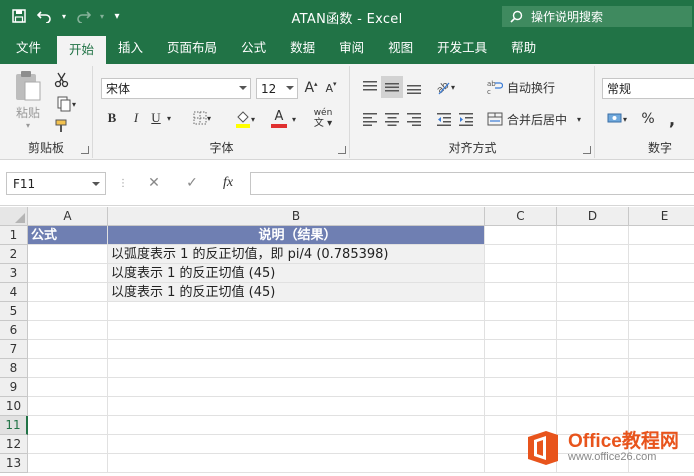 This screenshot has height=476, width=694. What do you see at coordinates (14, 292) in the screenshot?
I see `row-header-4: 4` at bounding box center [14, 292].